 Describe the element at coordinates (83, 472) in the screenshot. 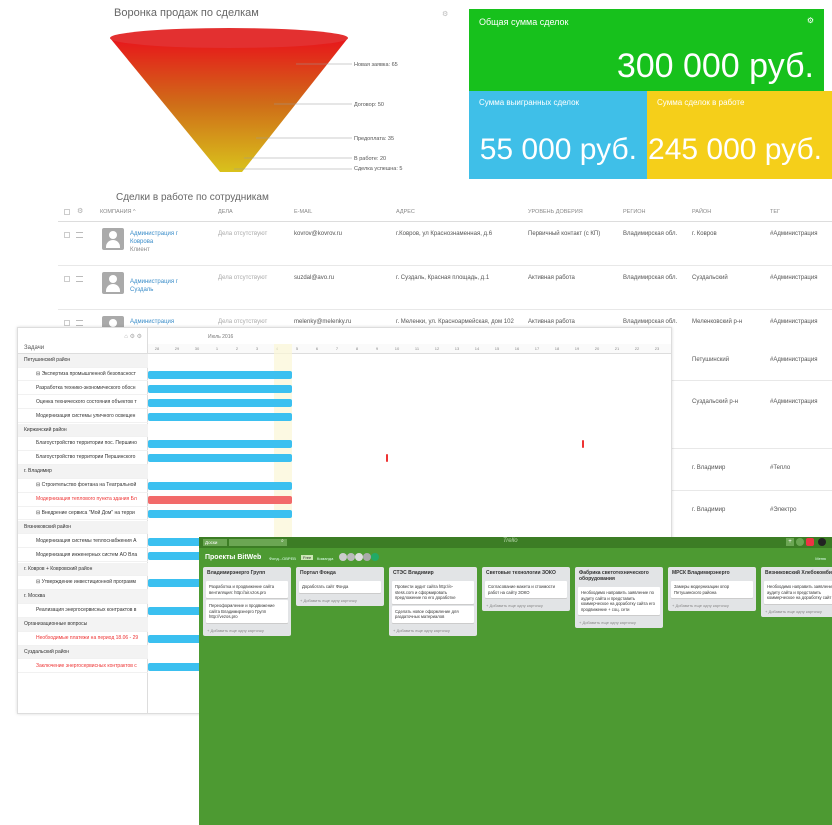

I see `task-group: г. Владимир` at that location.